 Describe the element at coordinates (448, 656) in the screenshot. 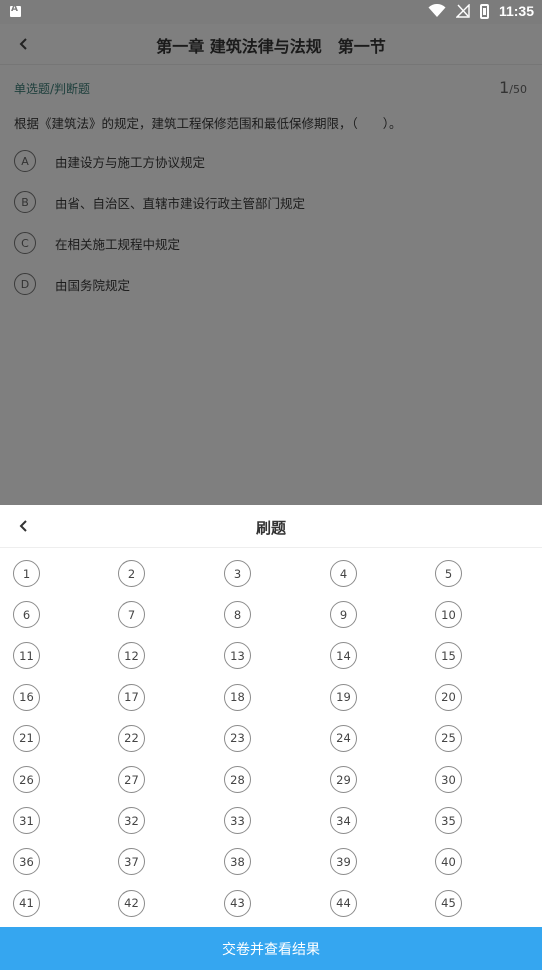

I see `question-number-button: 15` at that location.